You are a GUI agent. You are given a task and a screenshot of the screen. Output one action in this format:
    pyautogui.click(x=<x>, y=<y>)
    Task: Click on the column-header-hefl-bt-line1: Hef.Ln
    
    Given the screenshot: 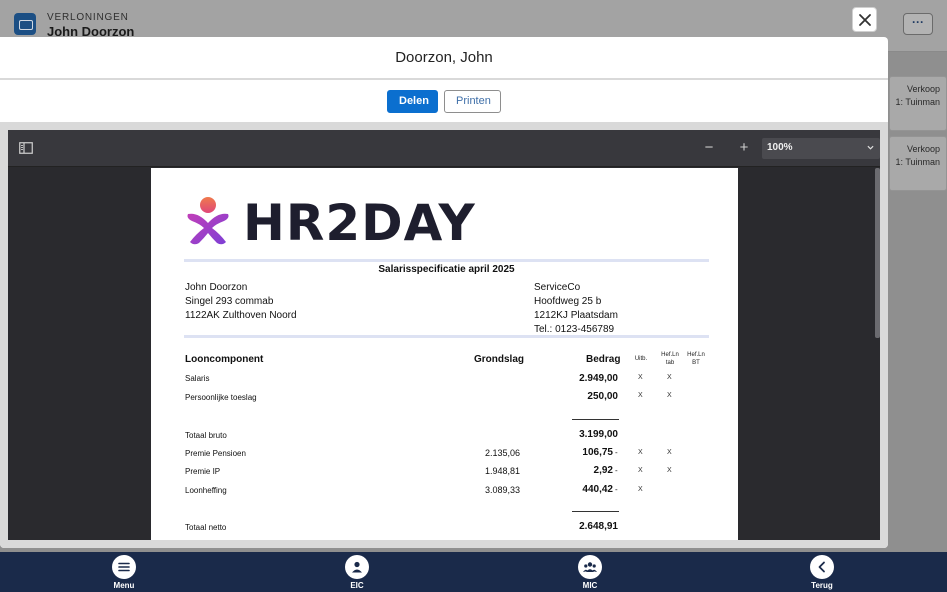 What is the action you would take?
    pyautogui.click(x=696, y=355)
    